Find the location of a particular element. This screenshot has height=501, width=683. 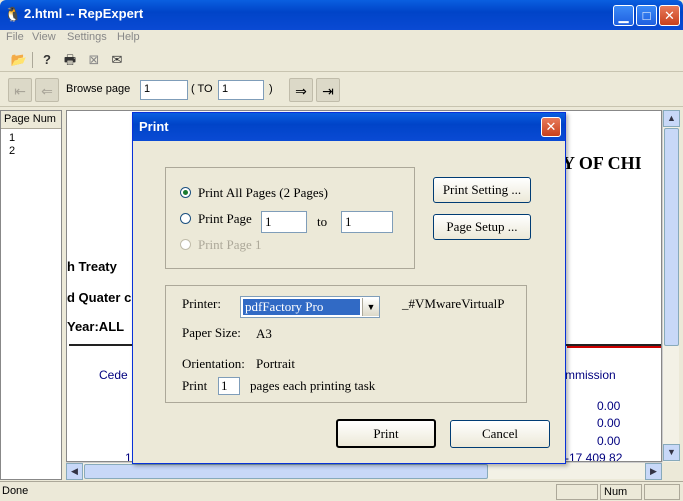

printer-extra-label: _#VMwareVirtualP is located at coordinates (453, 303).